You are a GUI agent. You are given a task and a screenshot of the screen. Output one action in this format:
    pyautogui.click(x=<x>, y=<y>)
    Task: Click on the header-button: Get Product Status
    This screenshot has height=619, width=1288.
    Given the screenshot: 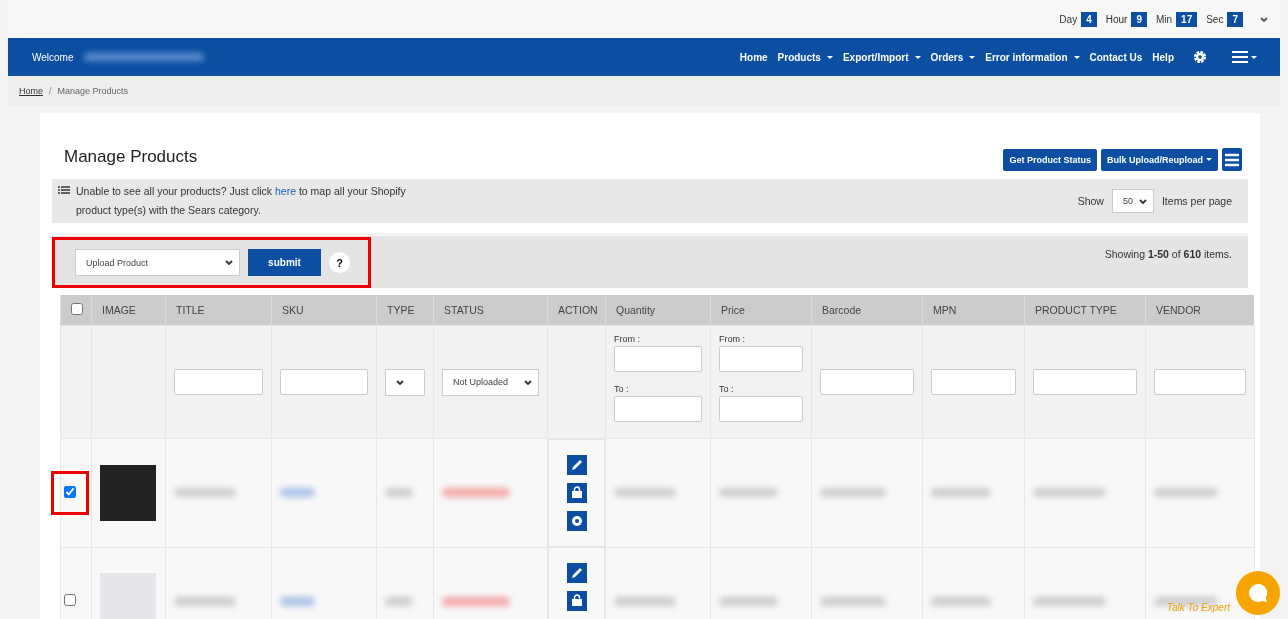 What is the action you would take?
    pyautogui.click(x=1050, y=159)
    